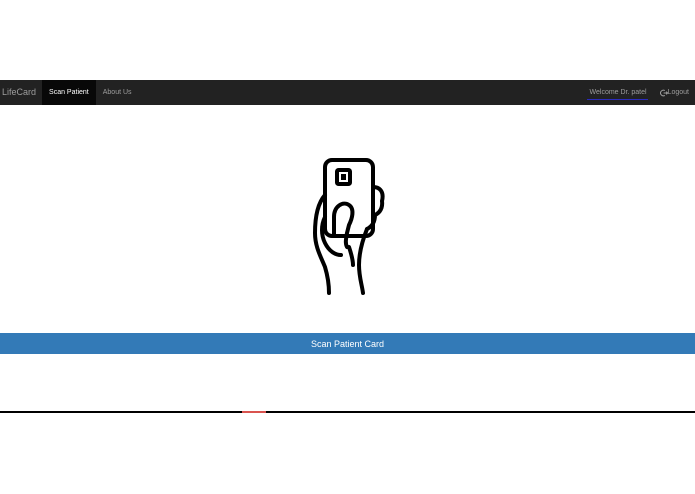 The width and height of the screenshot is (695, 494). What do you see at coordinates (678, 92) in the screenshot?
I see `logout-label: Logout` at bounding box center [678, 92].